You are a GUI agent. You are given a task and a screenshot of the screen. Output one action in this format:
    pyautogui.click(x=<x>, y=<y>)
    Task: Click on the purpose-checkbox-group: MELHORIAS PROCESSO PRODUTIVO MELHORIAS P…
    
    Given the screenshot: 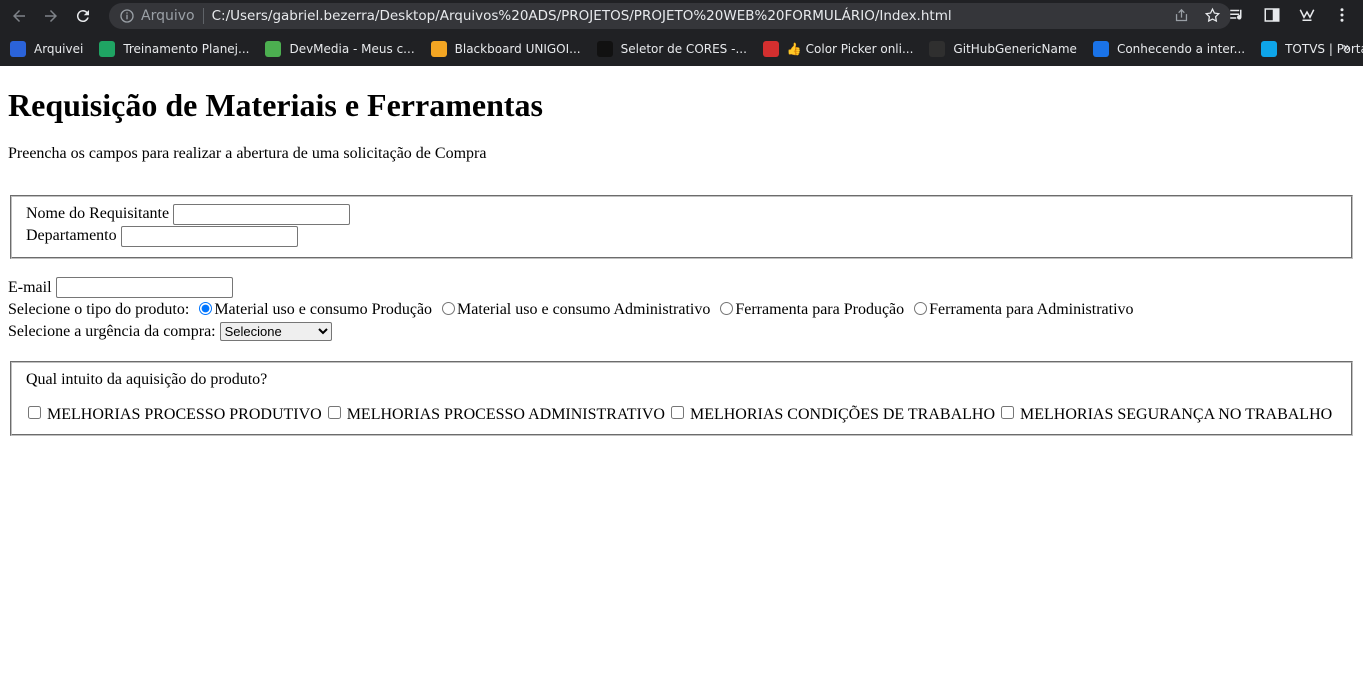 What is the action you would take?
    pyautogui.click(x=681, y=414)
    